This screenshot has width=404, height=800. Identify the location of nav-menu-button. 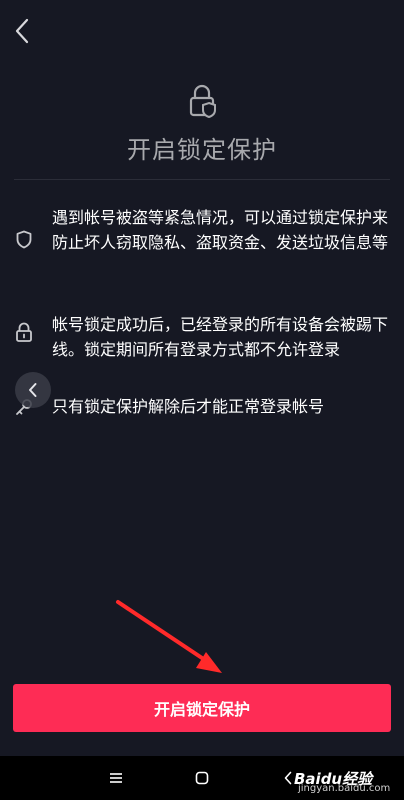
(116, 778).